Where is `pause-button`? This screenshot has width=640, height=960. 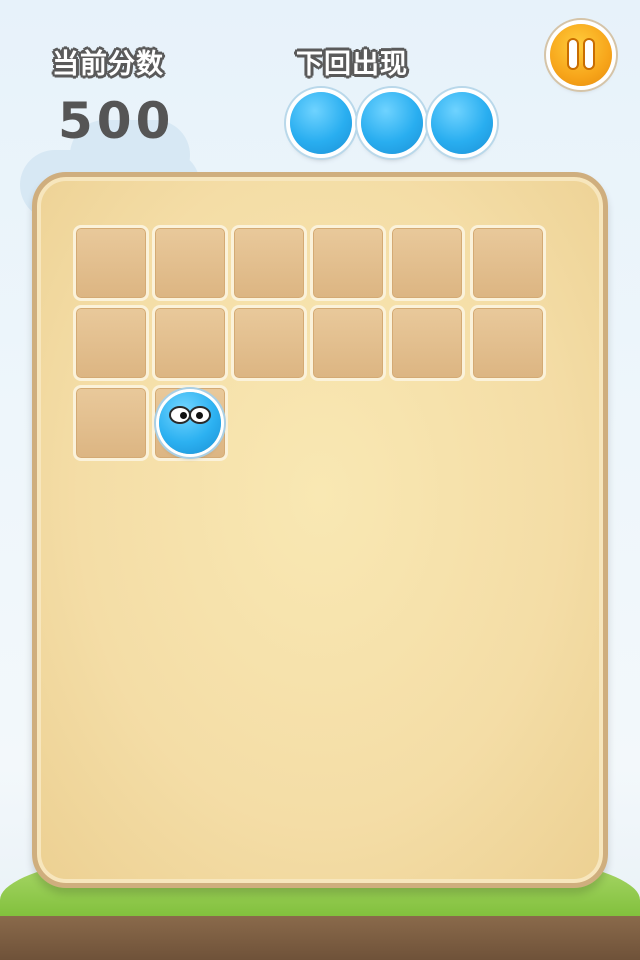 pause-button is located at coordinates (581, 55).